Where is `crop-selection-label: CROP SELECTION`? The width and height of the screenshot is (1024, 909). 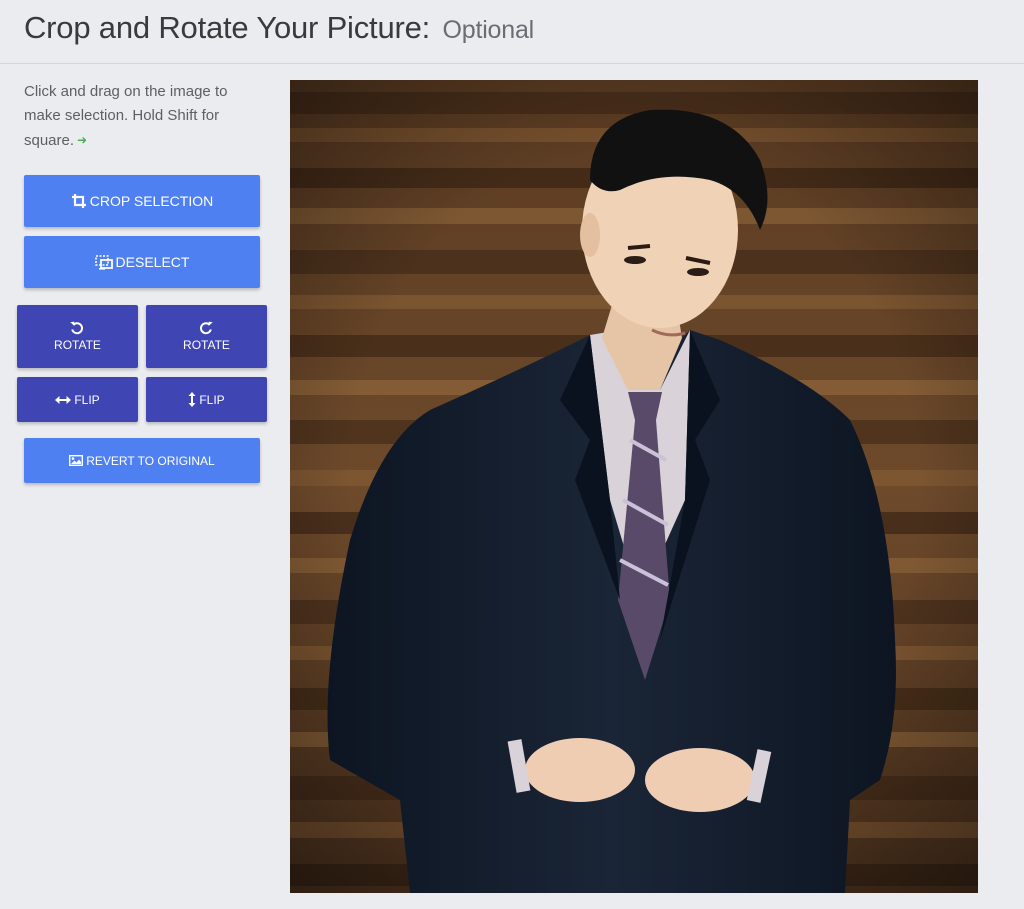
crop-selection-label: CROP SELECTION is located at coordinates (151, 201).